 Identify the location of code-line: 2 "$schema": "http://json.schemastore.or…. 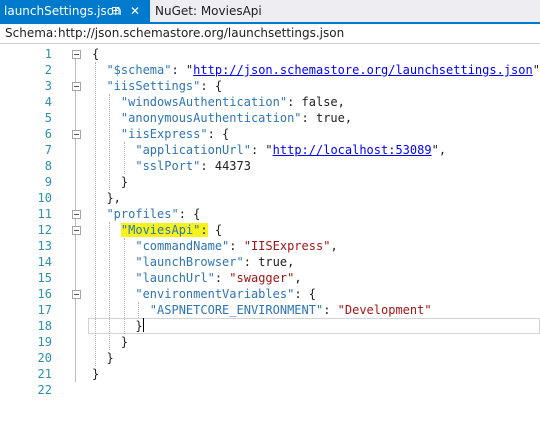
(270, 70).